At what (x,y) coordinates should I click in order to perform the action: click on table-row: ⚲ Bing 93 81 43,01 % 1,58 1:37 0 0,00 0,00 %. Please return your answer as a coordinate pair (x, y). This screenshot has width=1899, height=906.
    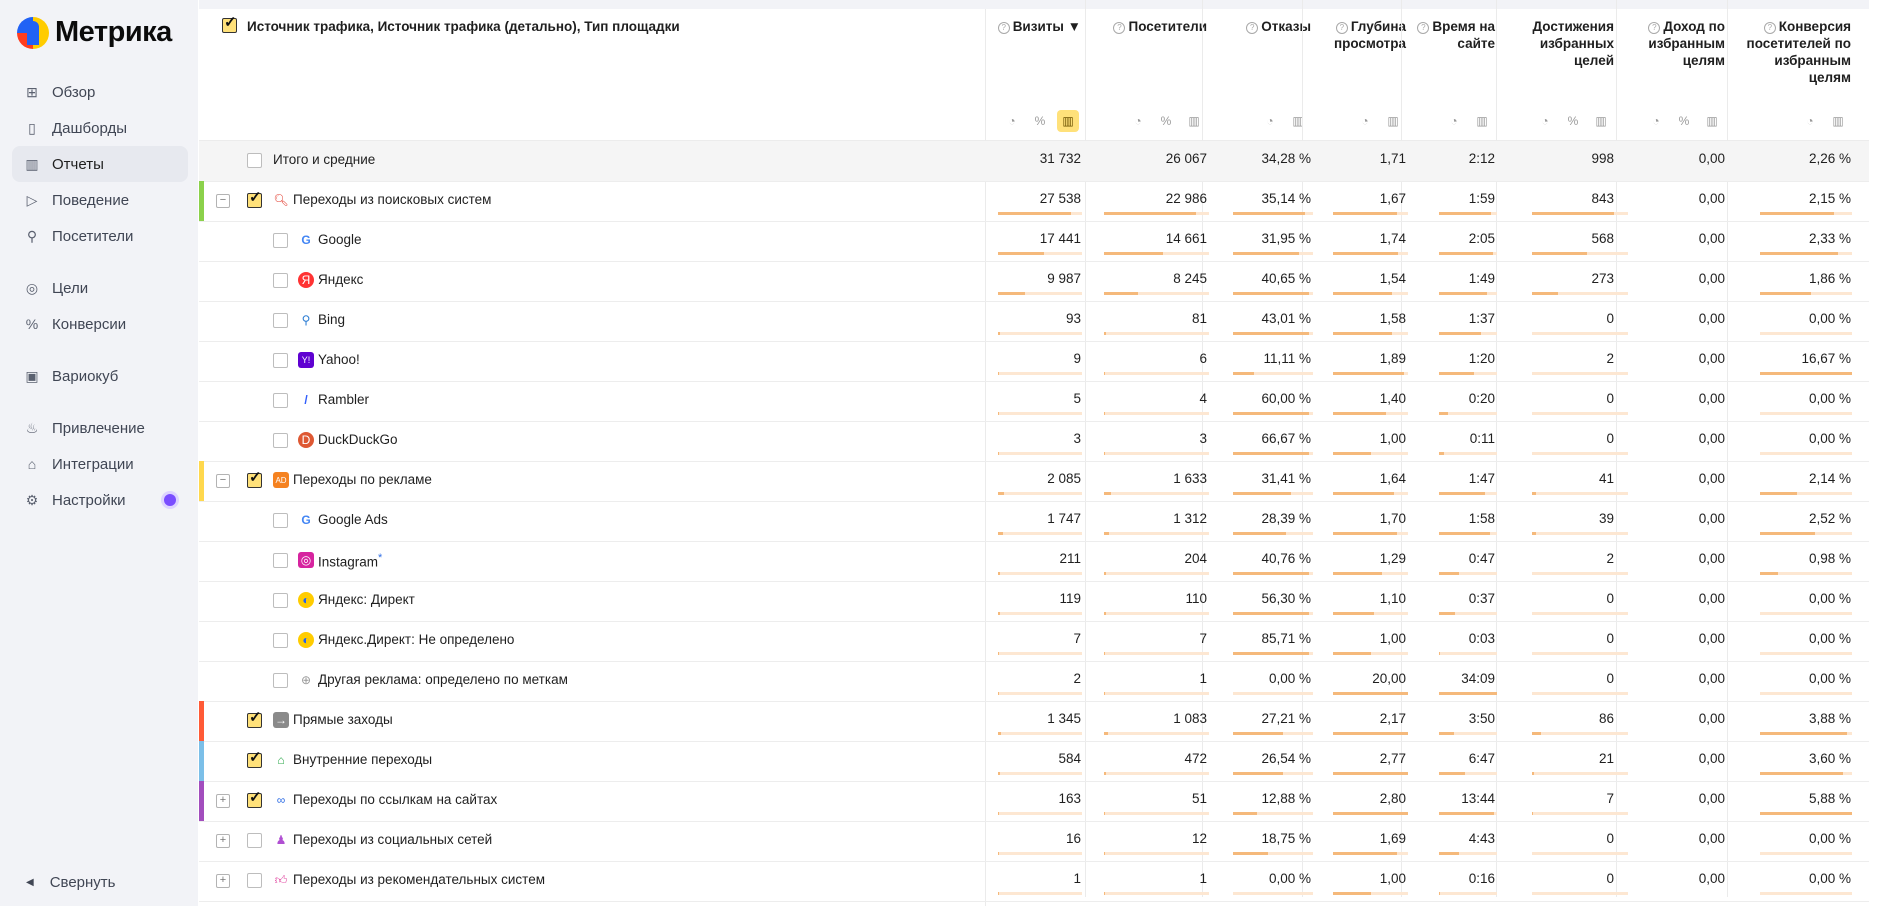
    Looking at the image, I should click on (1034, 321).